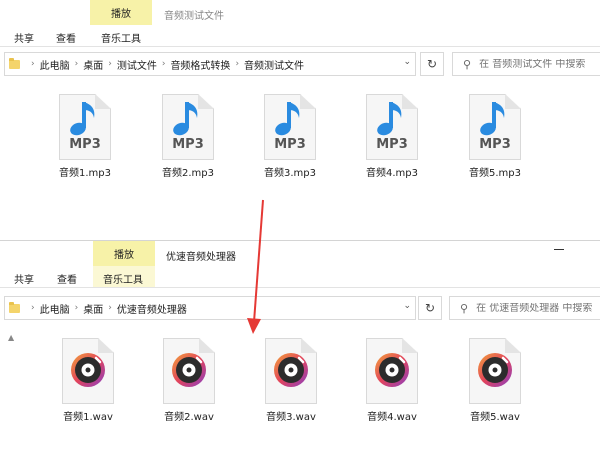 This screenshot has width=600, height=466. I want to click on breadcrumb-audio-format-convert: 音频格式转换, so click(200, 64).